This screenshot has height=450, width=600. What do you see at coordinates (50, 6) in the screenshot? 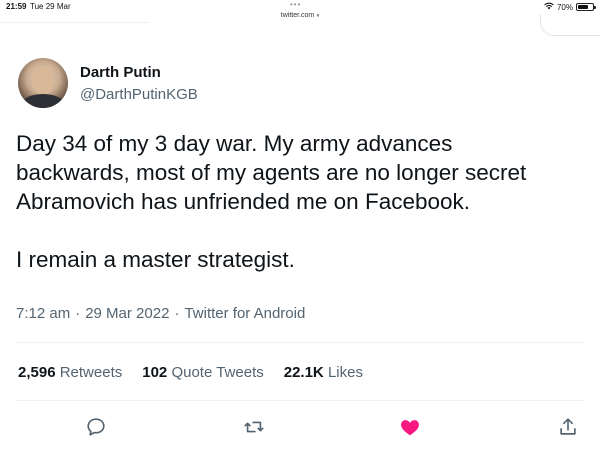
I see `status-date: Tue 29 Mar` at bounding box center [50, 6].